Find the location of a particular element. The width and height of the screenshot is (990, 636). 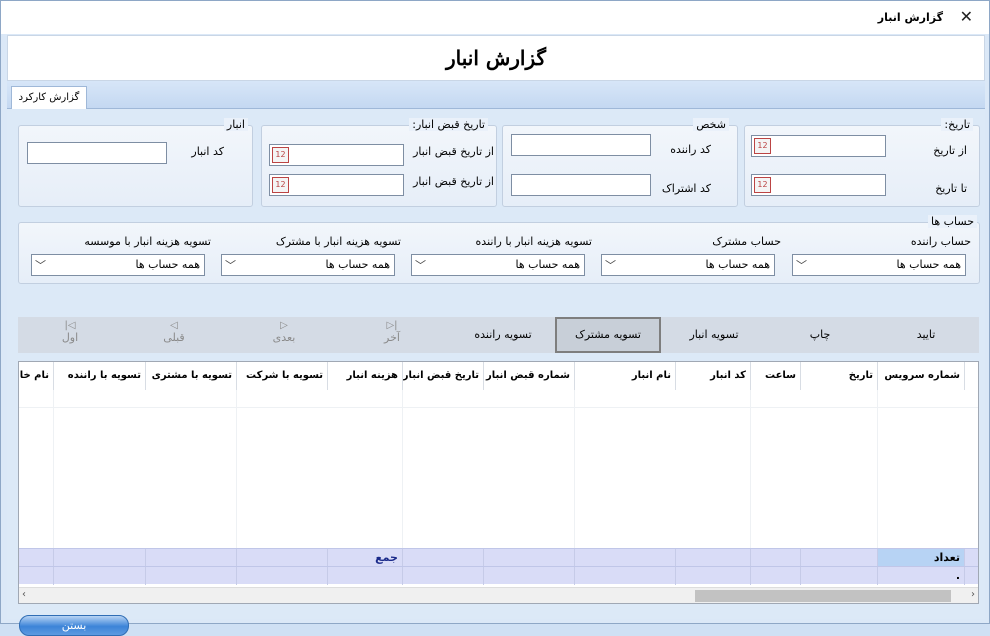

count-value-cell: . is located at coordinates (921, 576).